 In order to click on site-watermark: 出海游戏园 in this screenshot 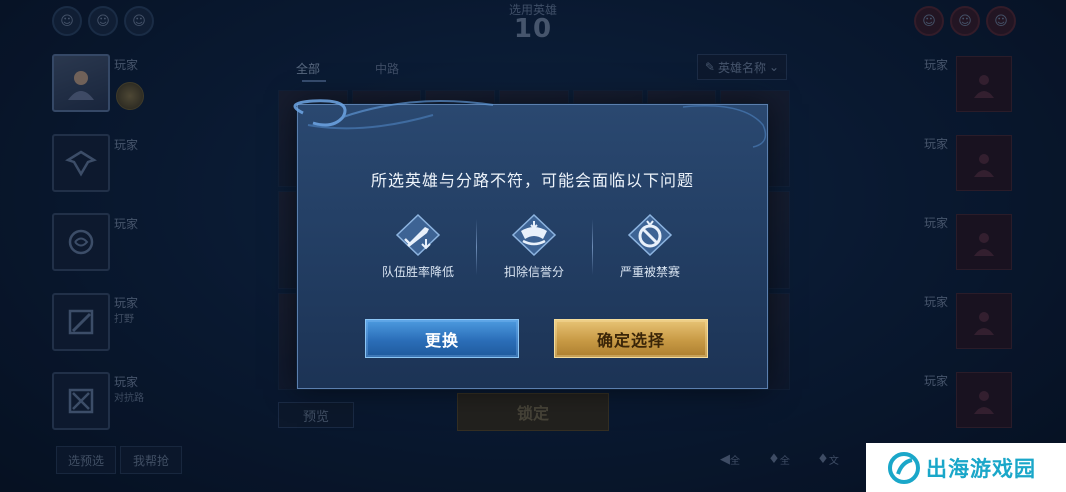, I will do `click(966, 467)`.